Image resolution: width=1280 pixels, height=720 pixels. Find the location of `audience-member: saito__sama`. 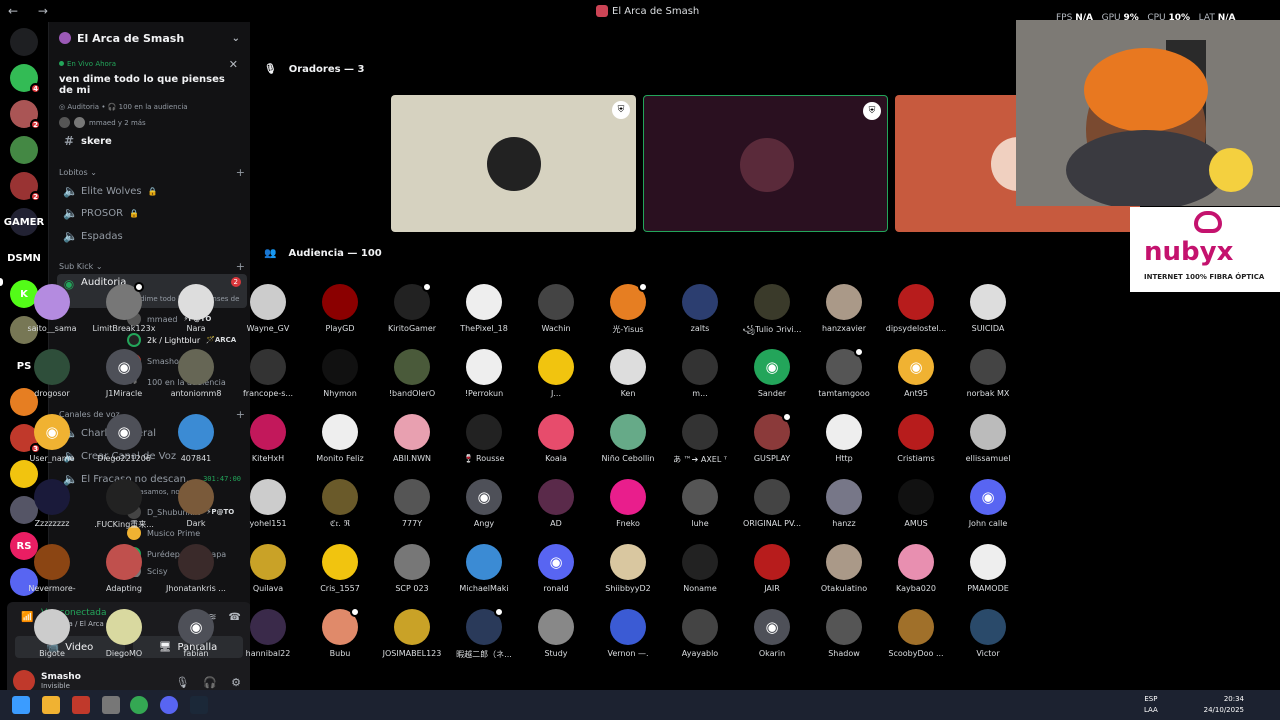

audience-member: saito__sama is located at coordinates (52, 308).